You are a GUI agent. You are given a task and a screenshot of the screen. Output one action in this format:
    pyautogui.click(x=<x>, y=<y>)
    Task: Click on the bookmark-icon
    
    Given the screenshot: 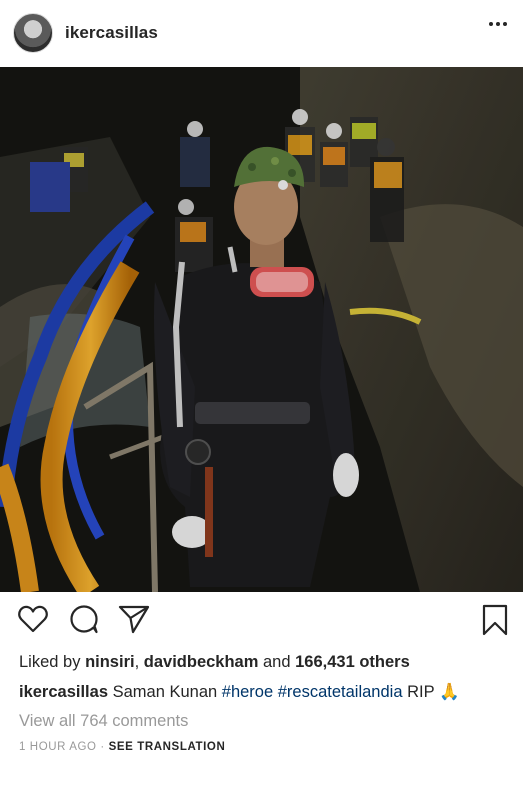 What is the action you would take?
    pyautogui.click(x=495, y=620)
    